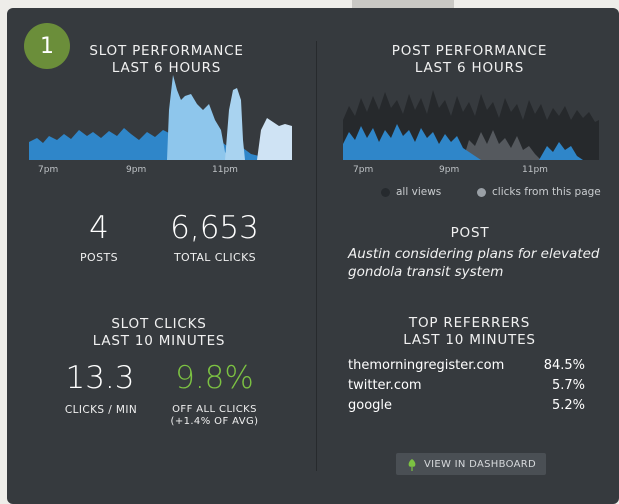  Describe the element at coordinates (316, 256) in the screenshot. I see `column-divider` at that location.